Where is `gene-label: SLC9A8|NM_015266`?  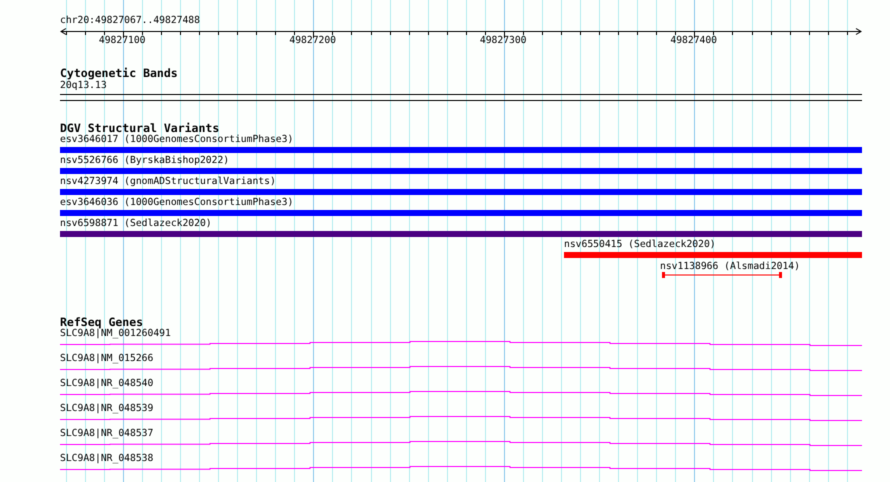
gene-label: SLC9A8|NM_015266 is located at coordinates (107, 359).